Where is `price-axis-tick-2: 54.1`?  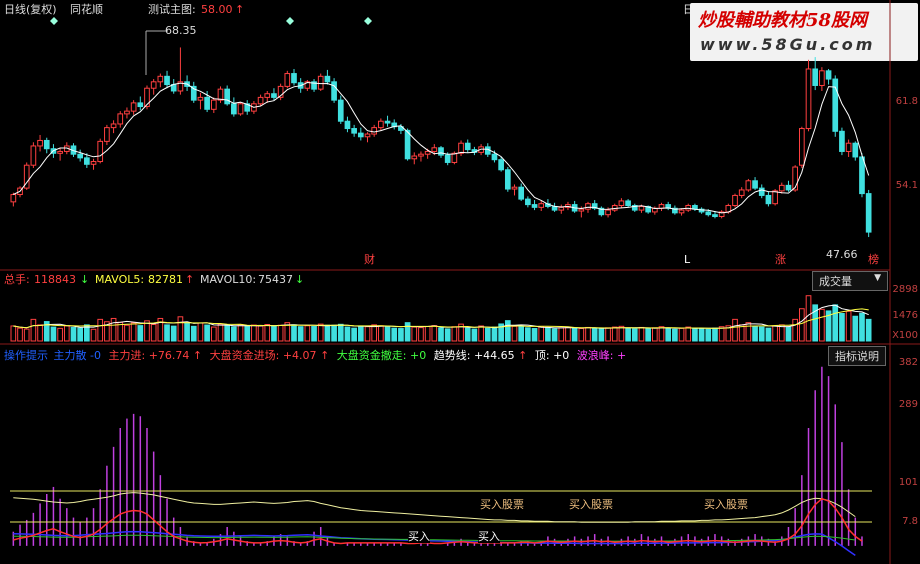 price-axis-tick-2: 54.1 is located at coordinates (906, 185).